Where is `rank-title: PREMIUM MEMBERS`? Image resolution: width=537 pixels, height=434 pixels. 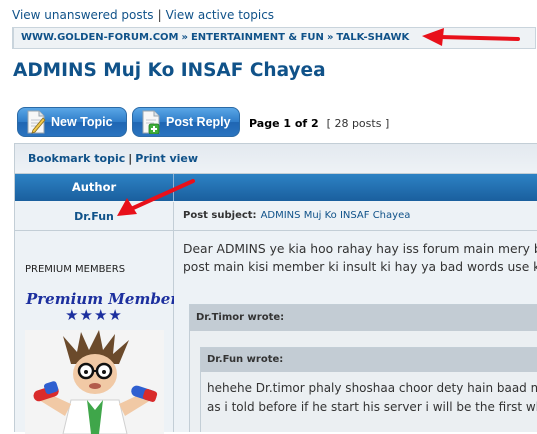 rank-title: PREMIUM MEMBERS is located at coordinates (75, 269).